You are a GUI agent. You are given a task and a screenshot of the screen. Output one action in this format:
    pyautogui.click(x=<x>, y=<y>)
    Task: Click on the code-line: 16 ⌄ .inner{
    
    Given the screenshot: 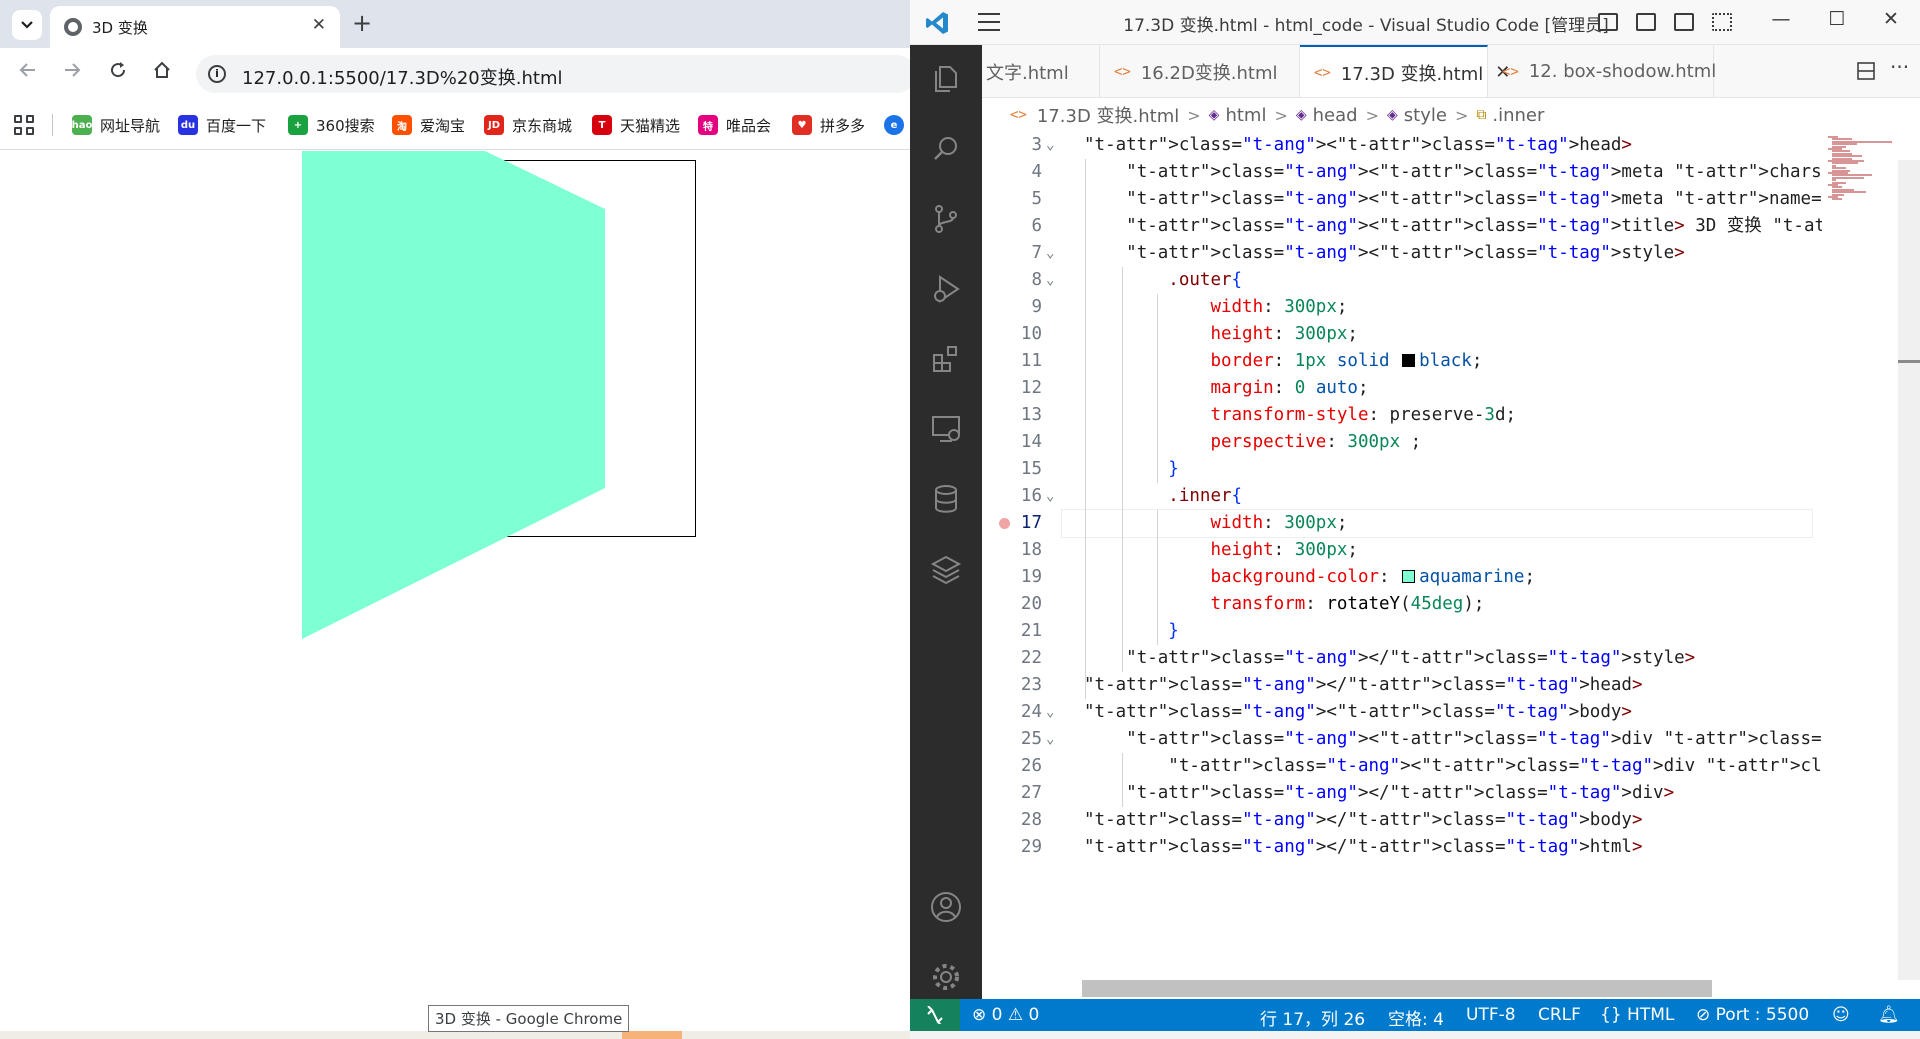 What is the action you would take?
    pyautogui.click(x=1397, y=496)
    